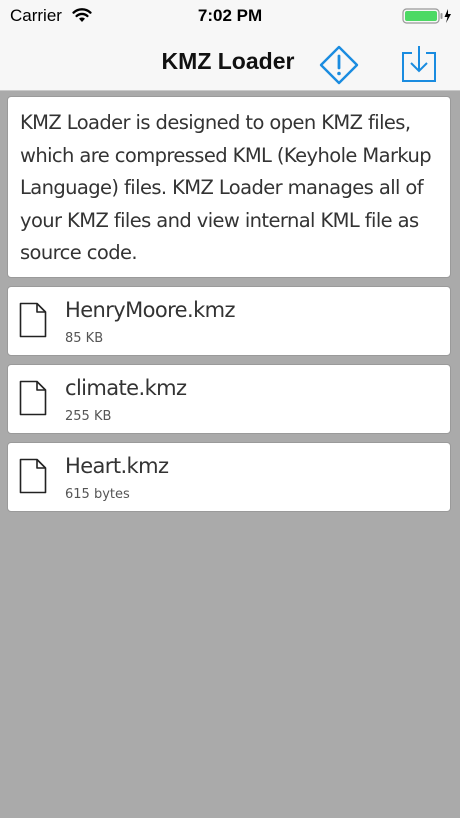 The width and height of the screenshot is (460, 818). I want to click on navigation-bar: KMZ Loader, so click(230, 62).